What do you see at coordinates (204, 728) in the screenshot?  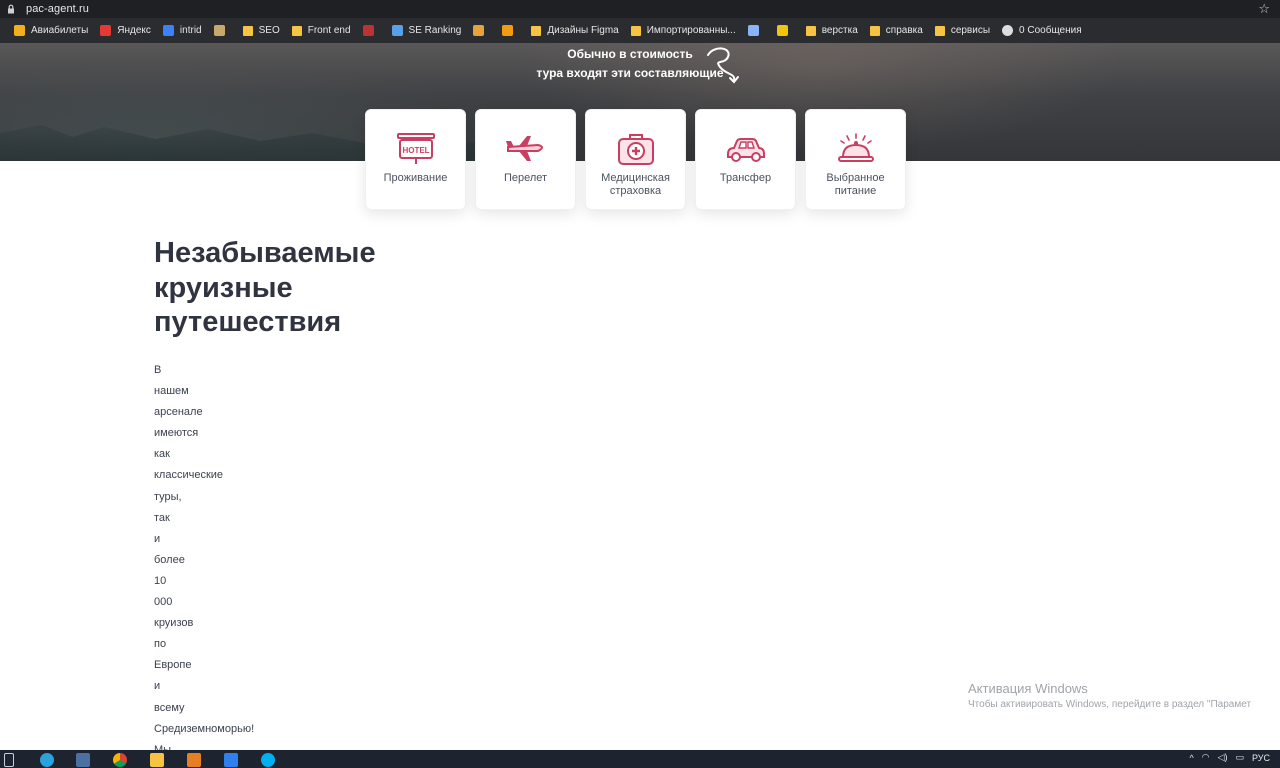 I see `paragraph-word: Средиземноморью!` at bounding box center [204, 728].